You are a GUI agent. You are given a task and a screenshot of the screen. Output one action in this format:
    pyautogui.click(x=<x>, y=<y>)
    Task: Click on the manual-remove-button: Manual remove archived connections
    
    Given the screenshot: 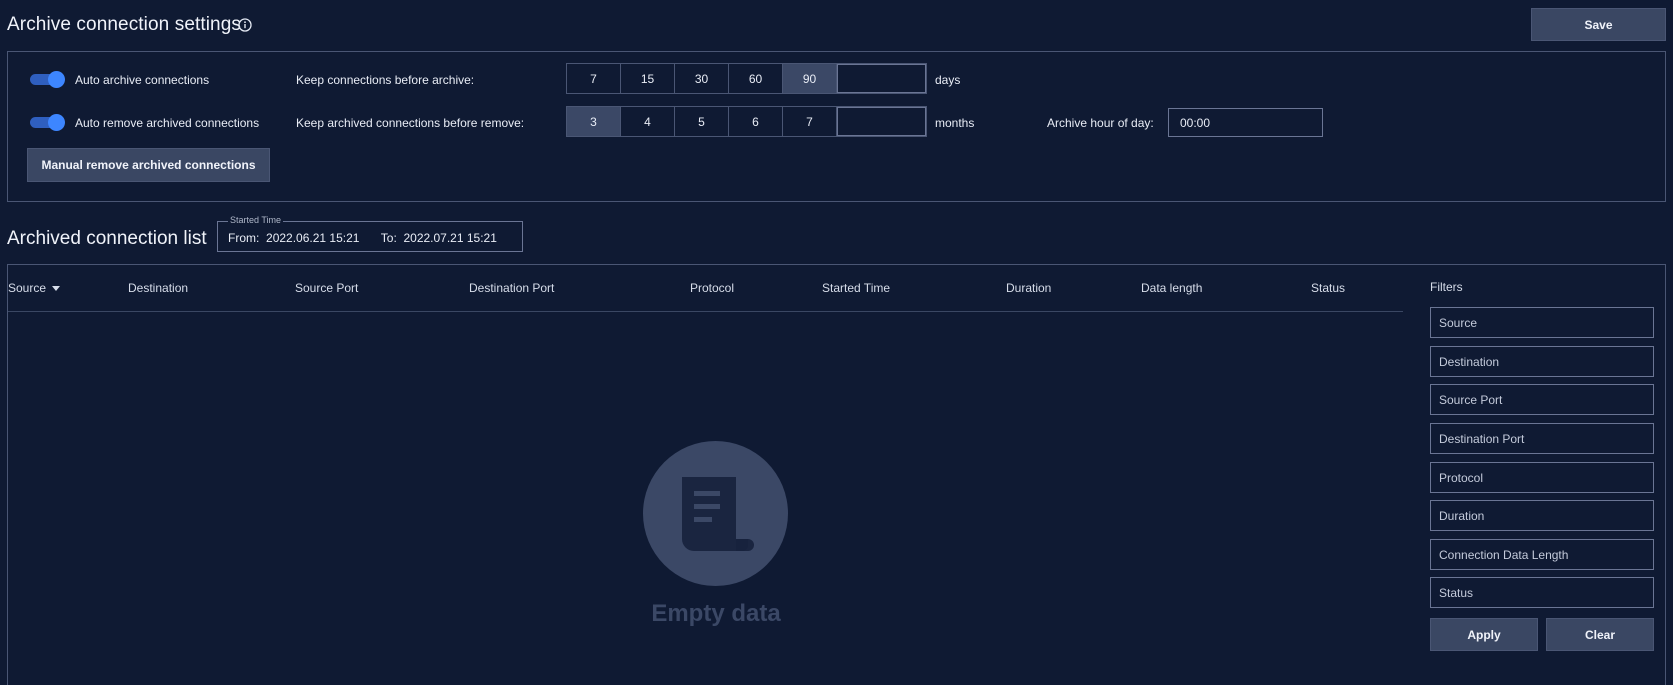 What is the action you would take?
    pyautogui.click(x=148, y=165)
    